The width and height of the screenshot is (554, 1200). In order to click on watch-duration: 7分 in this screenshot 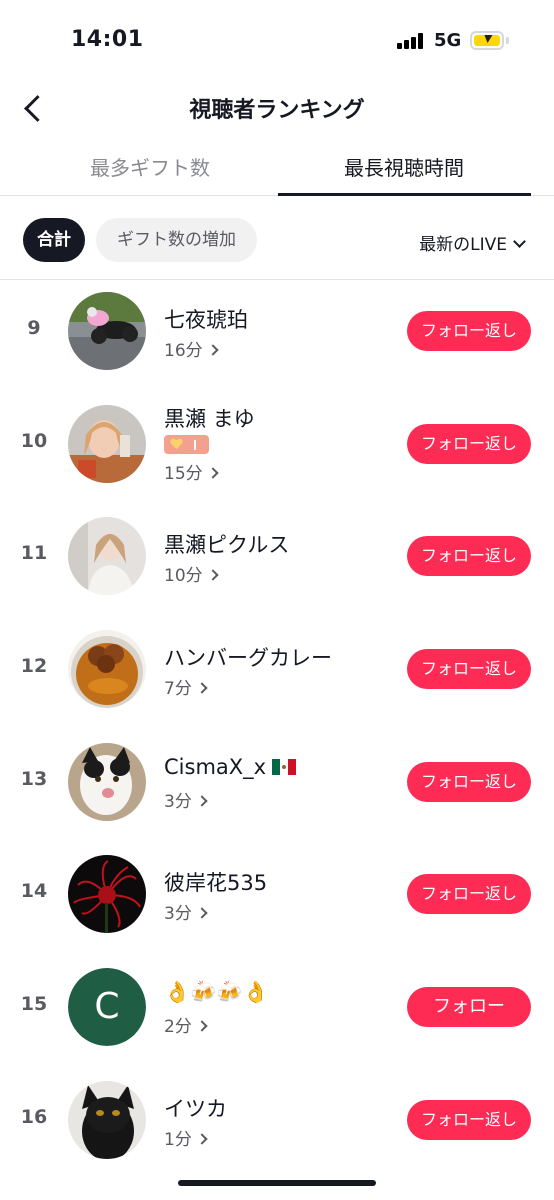, I will do `click(186, 687)`.